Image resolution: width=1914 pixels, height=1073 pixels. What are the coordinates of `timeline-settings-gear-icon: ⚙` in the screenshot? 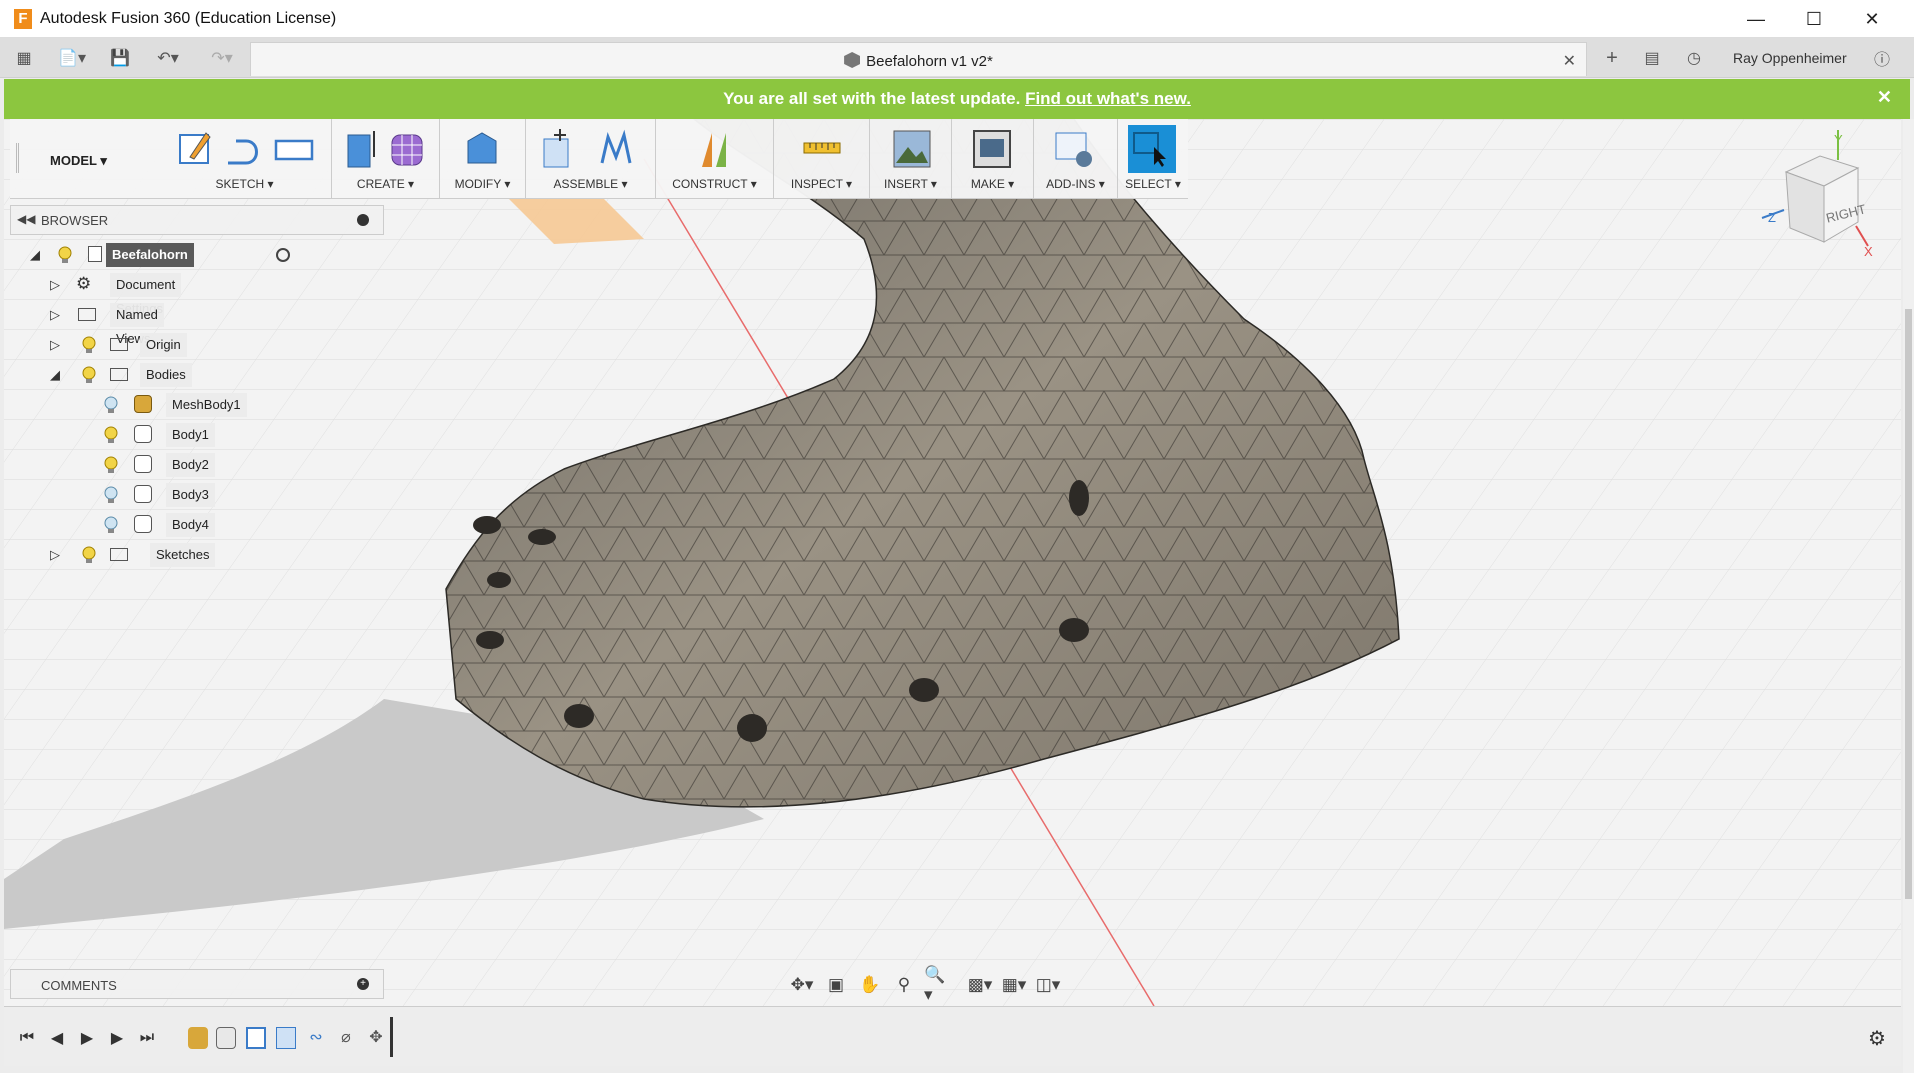 It's located at (1877, 1038).